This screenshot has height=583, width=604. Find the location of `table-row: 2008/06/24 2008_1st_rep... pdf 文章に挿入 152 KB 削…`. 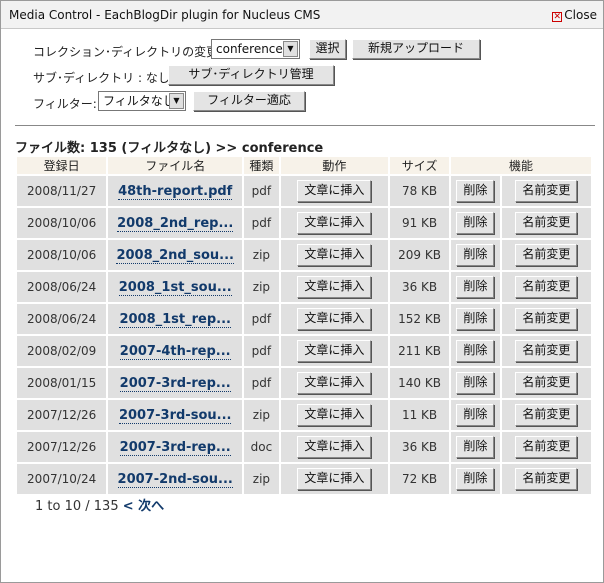

table-row: 2008/06/24 2008_1st_rep... pdf 文章に挿入 152 KB 削… is located at coordinates (304, 319).